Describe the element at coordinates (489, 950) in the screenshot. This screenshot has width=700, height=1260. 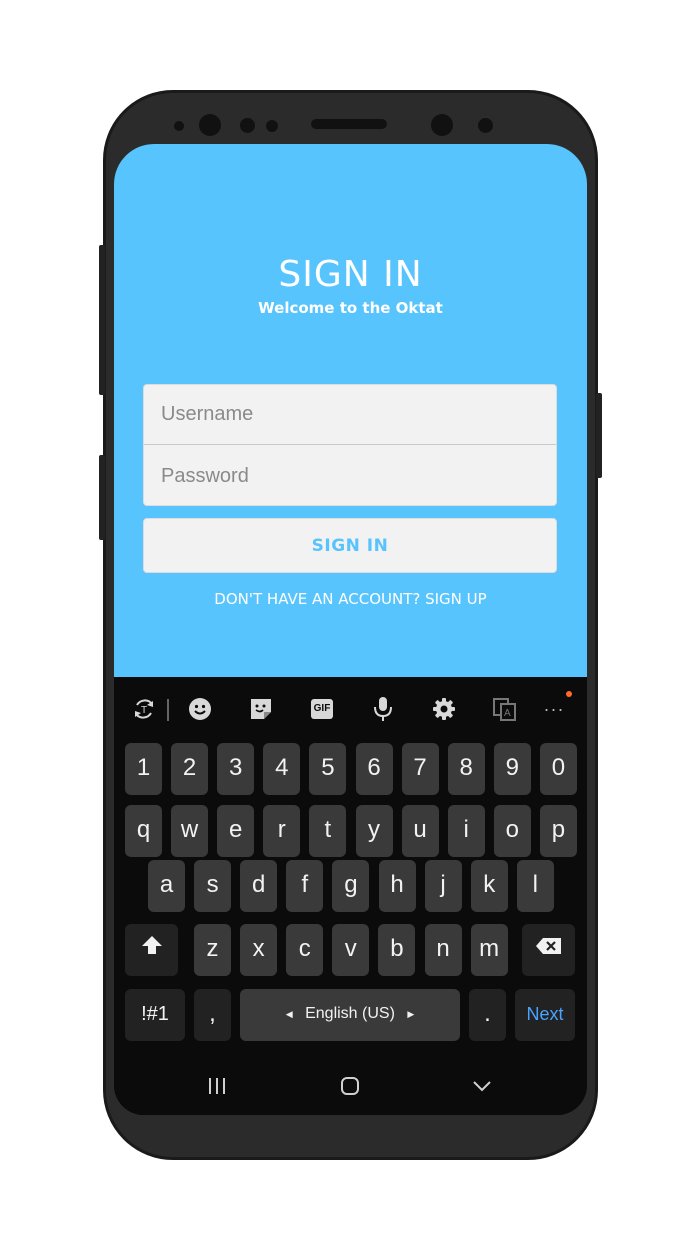
I see `key-m: m` at that location.